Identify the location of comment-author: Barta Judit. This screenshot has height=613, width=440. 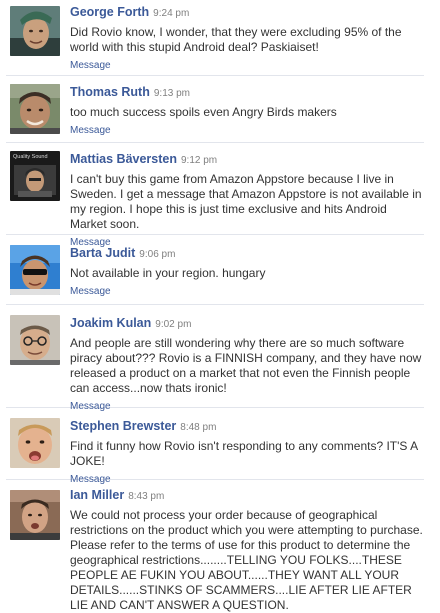
(102, 253).